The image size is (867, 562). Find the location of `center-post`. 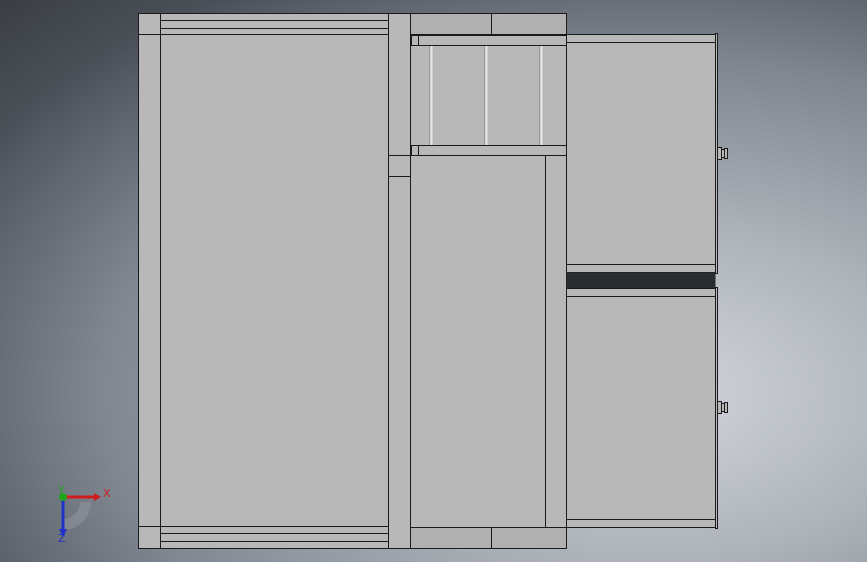

center-post is located at coordinates (399, 281).